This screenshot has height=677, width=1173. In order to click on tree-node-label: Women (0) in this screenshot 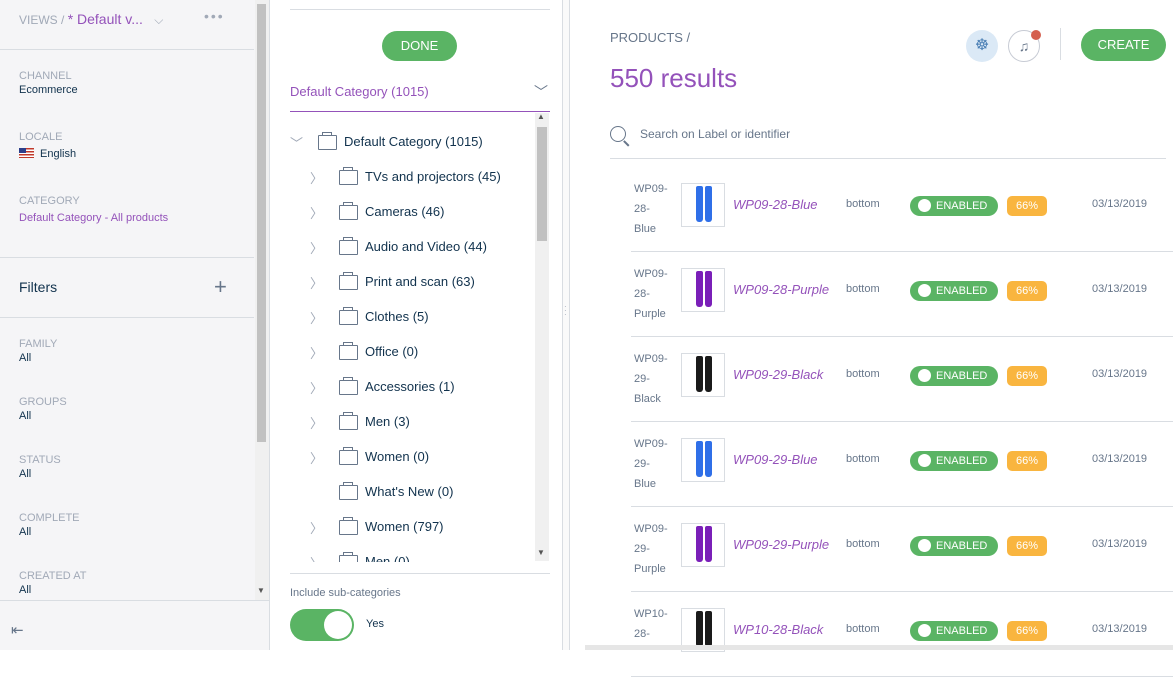, I will do `click(397, 456)`.